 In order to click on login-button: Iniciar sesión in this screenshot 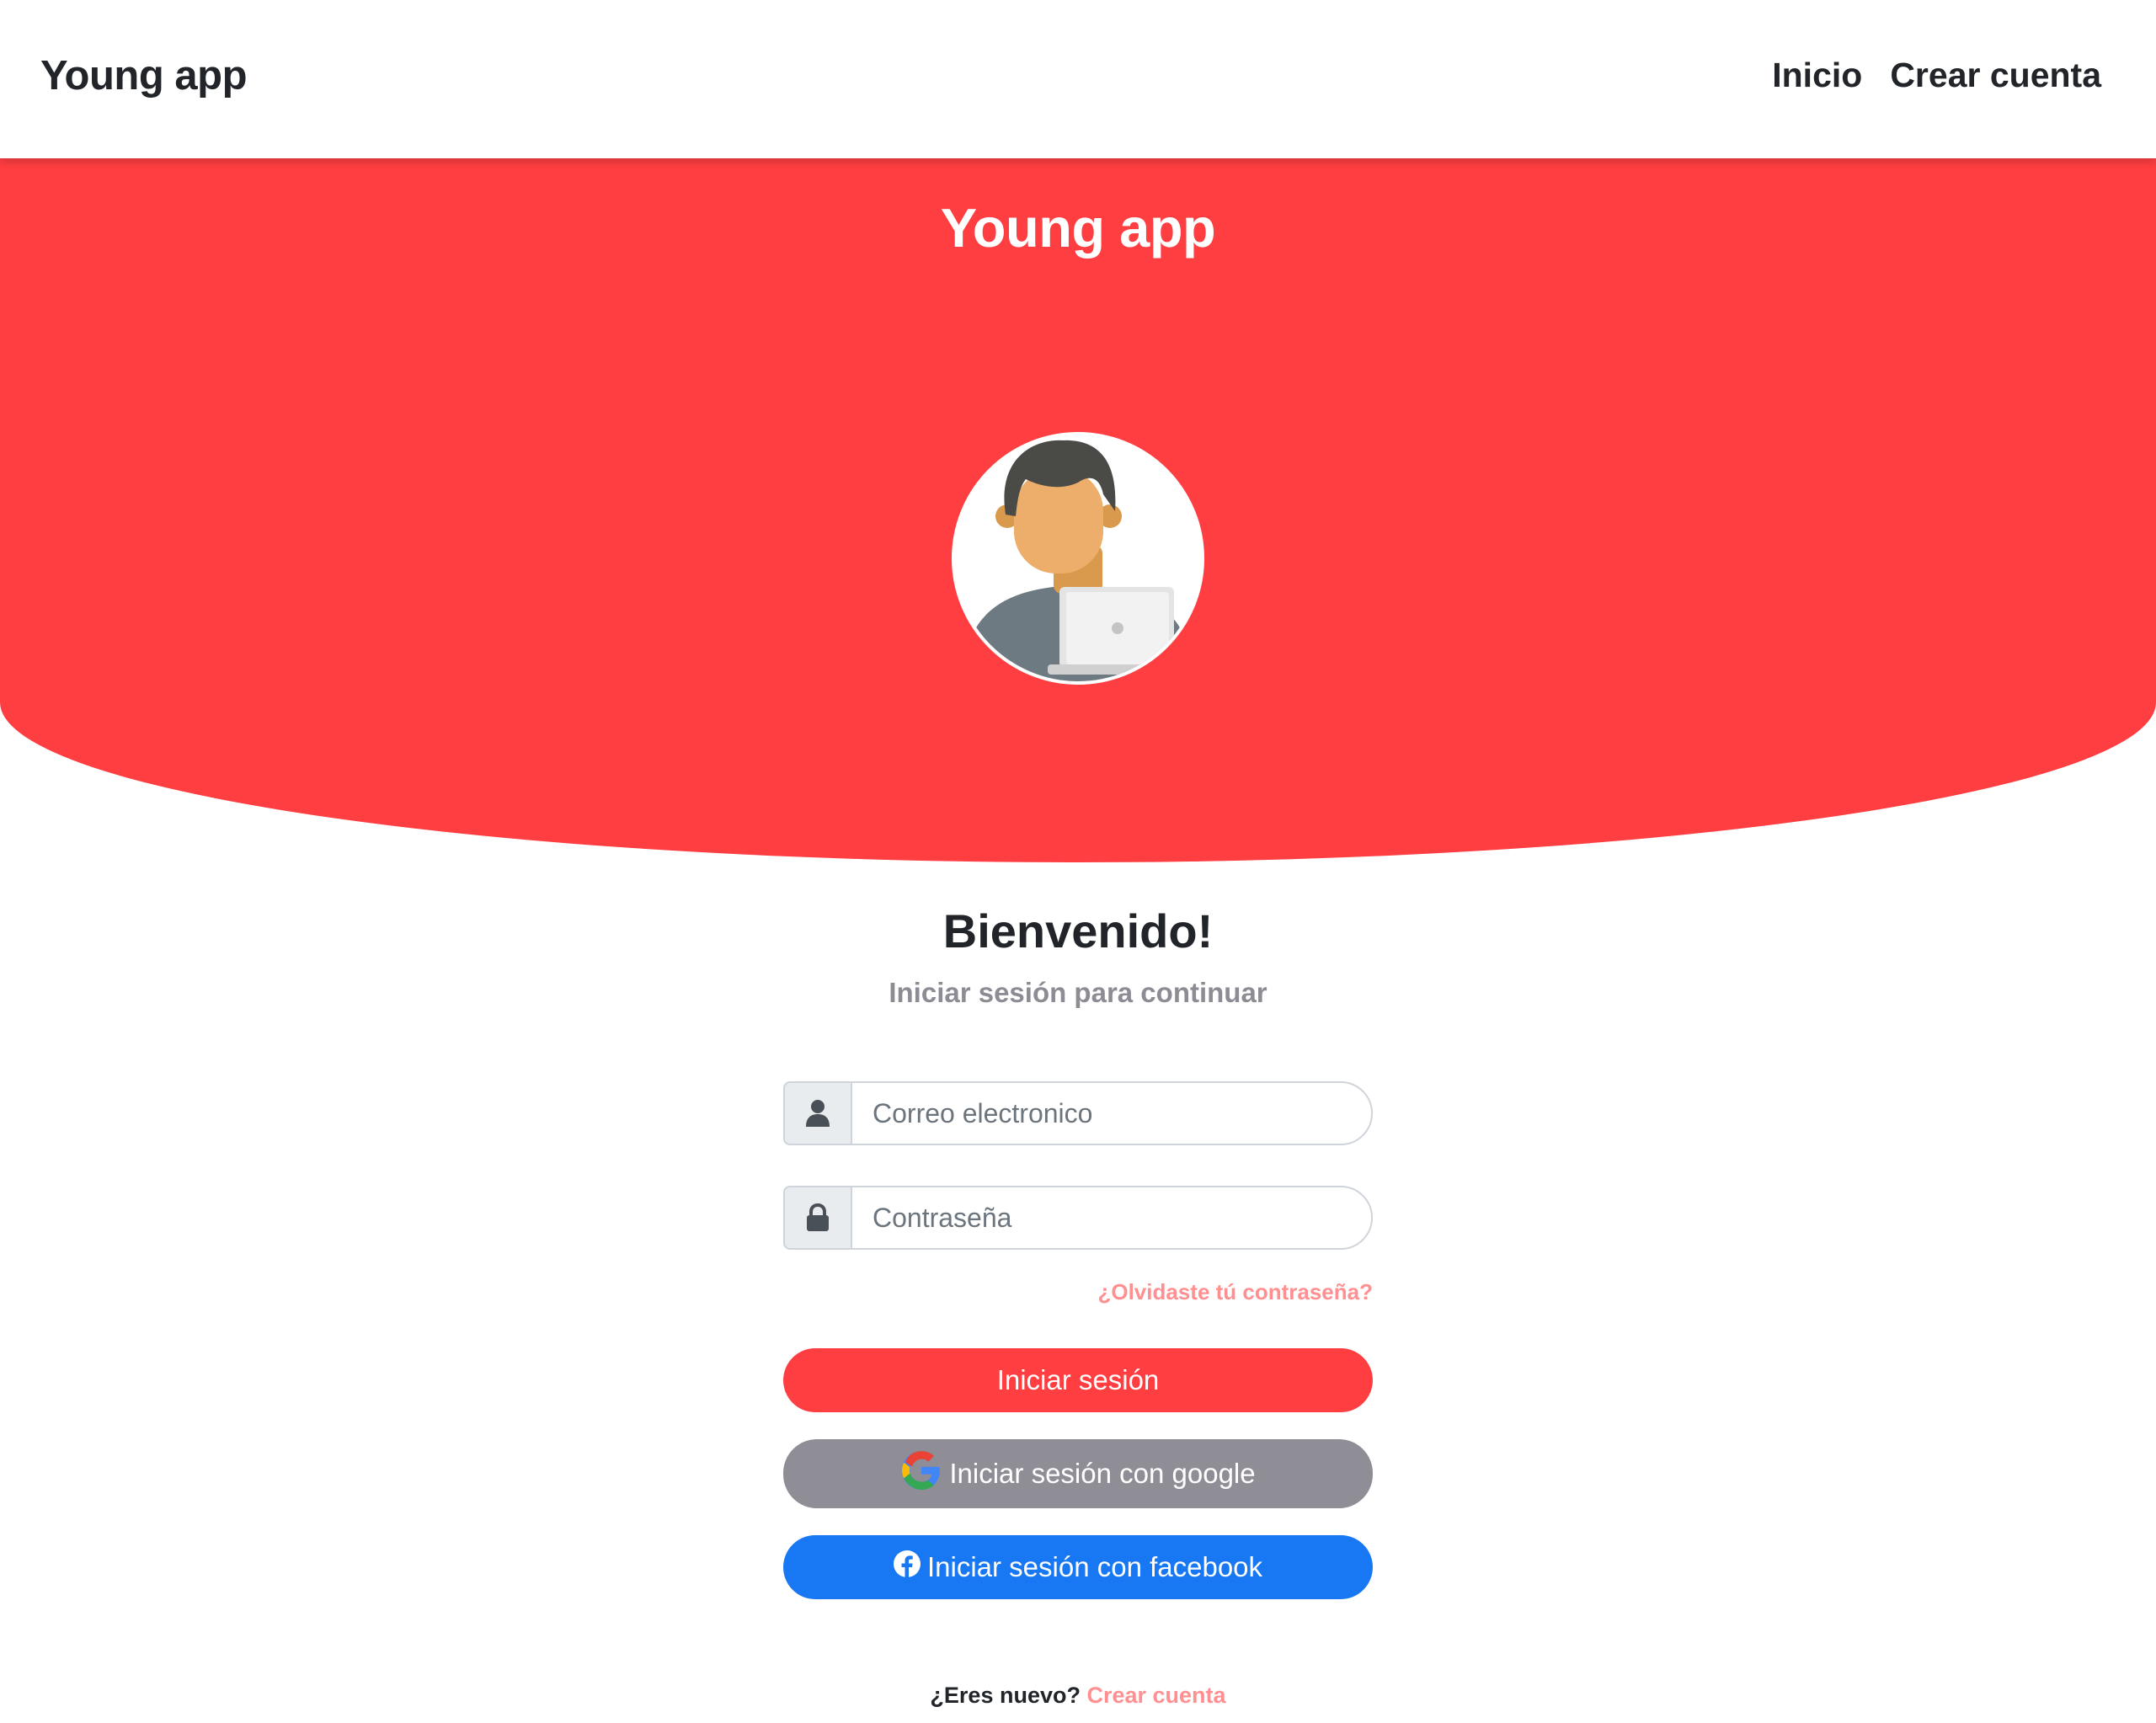, I will do `click(1078, 1380)`.